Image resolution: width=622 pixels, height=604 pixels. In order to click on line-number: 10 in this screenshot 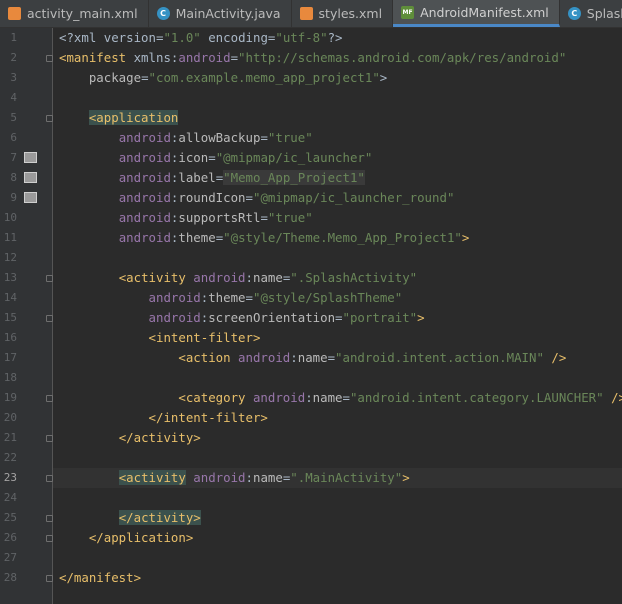, I will do `click(10, 217)`.